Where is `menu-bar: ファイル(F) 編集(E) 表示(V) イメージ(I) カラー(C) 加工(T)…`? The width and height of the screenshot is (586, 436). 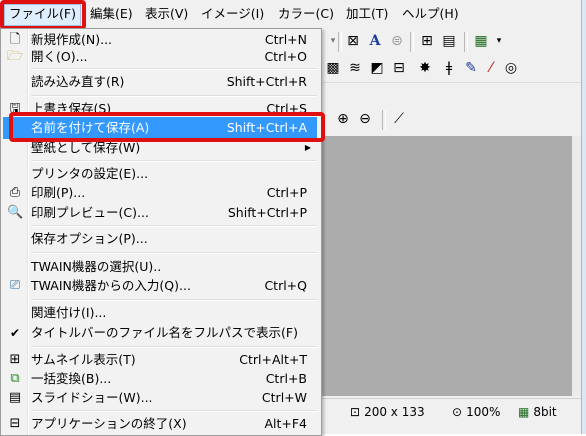
menu-bar: ファイル(F) 編集(E) 表示(V) イメージ(I) カラー(C) 加工(T)… is located at coordinates (291, 14).